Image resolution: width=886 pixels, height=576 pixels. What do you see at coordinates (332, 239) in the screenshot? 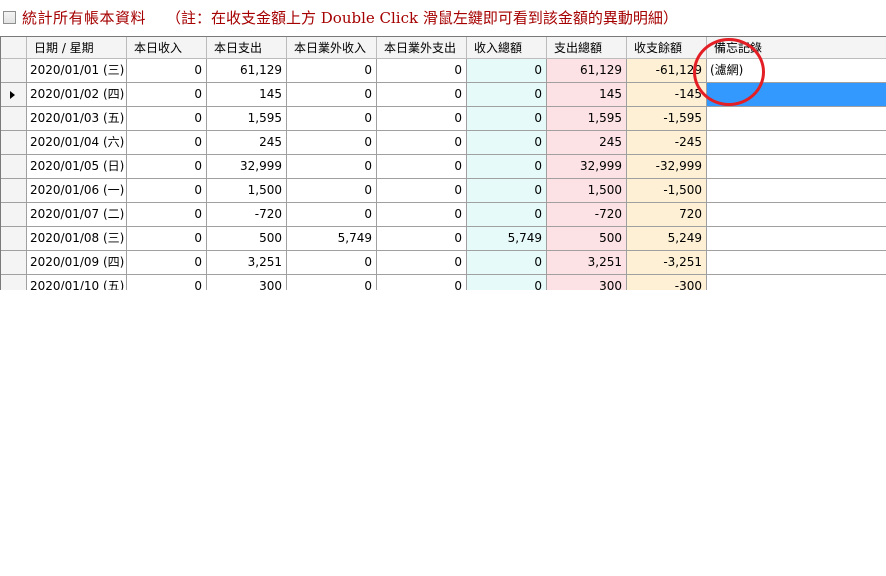
I see `nonop-income-cell: 5,749` at bounding box center [332, 239].